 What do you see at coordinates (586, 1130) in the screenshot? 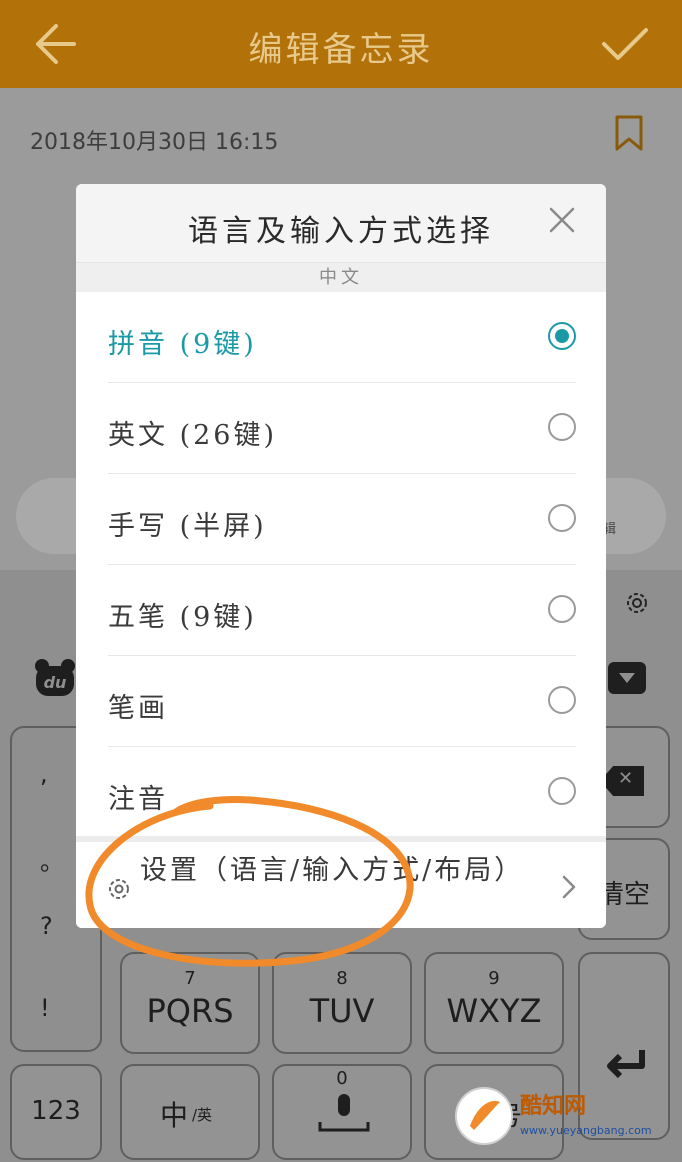
I see `watermark-url: www.yueyangbang.com` at bounding box center [586, 1130].